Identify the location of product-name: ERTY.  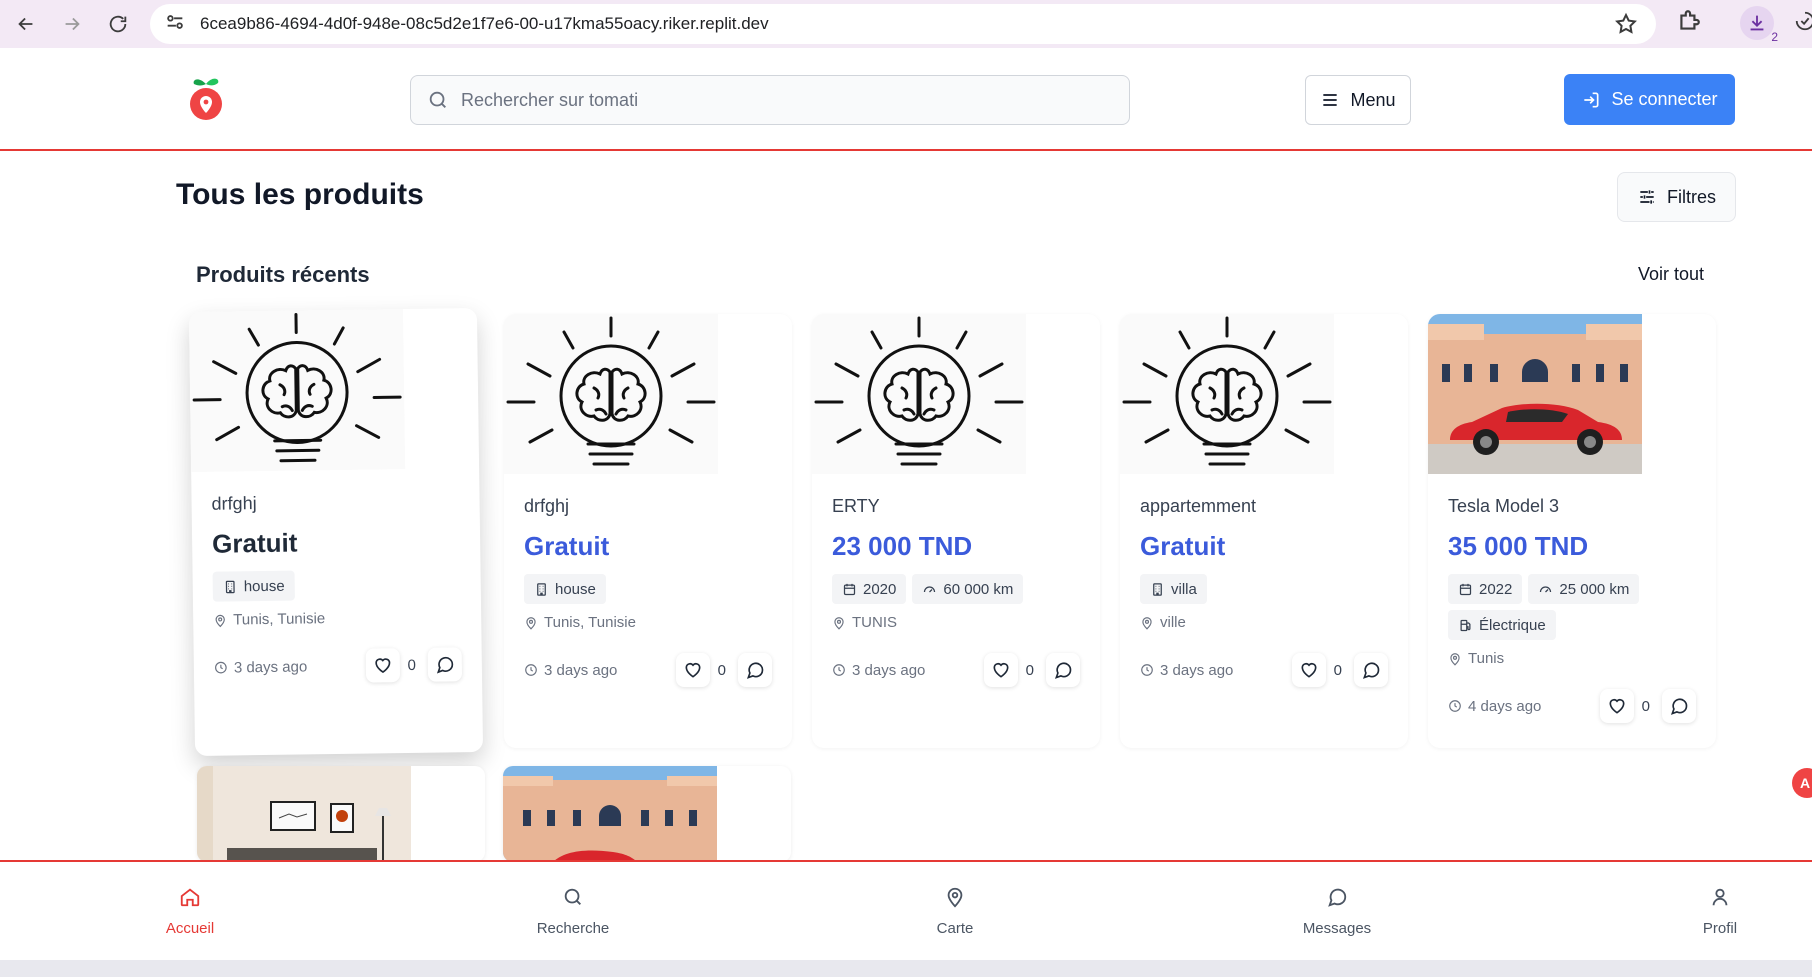
(956, 506).